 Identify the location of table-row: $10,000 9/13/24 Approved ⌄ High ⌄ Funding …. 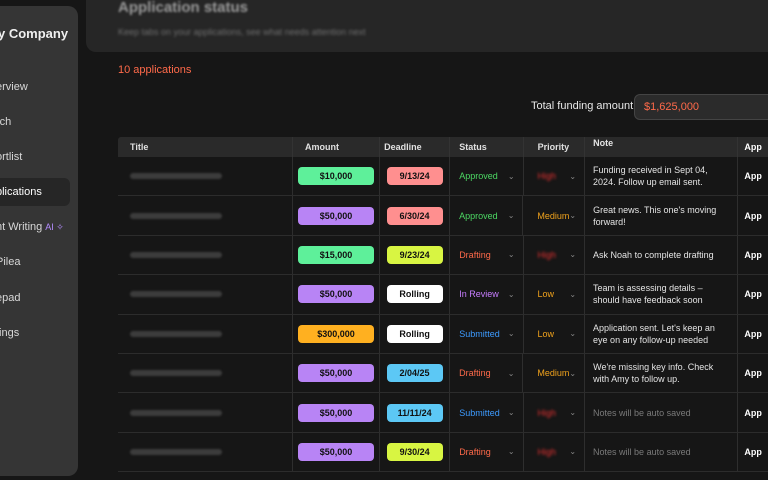
(443, 177).